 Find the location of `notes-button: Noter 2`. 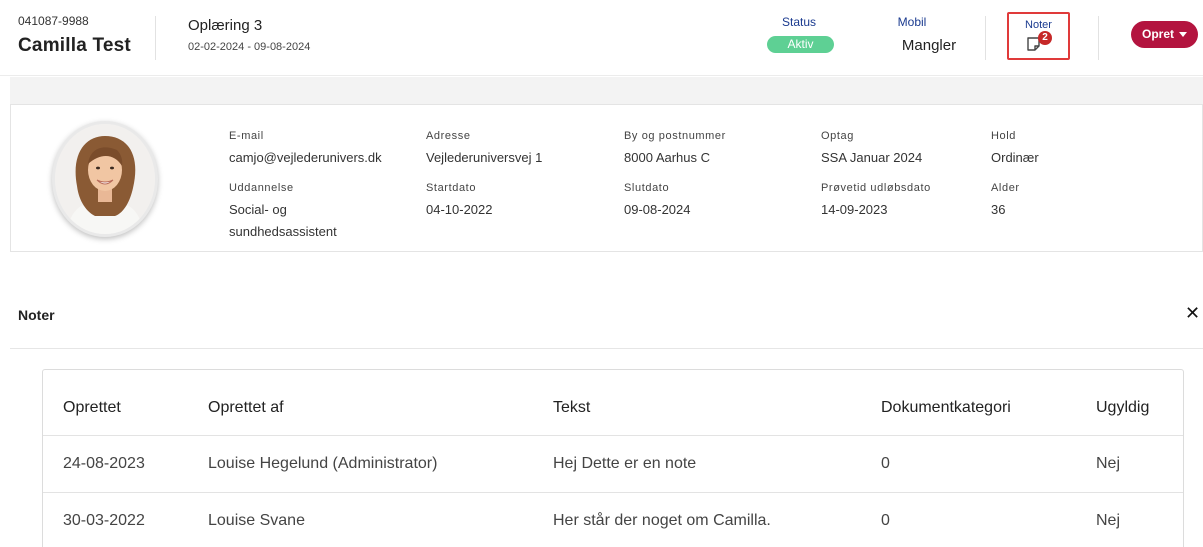

notes-button: Noter 2 is located at coordinates (1038, 36).